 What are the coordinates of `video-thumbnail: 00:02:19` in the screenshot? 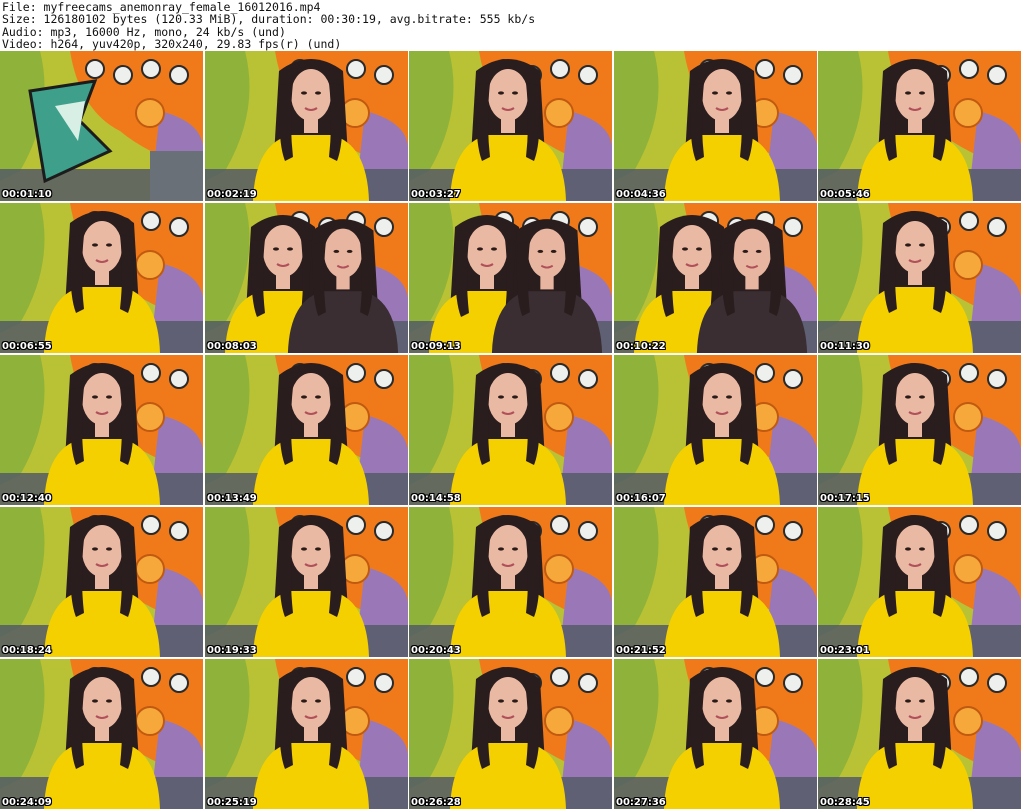 It's located at (306, 126).